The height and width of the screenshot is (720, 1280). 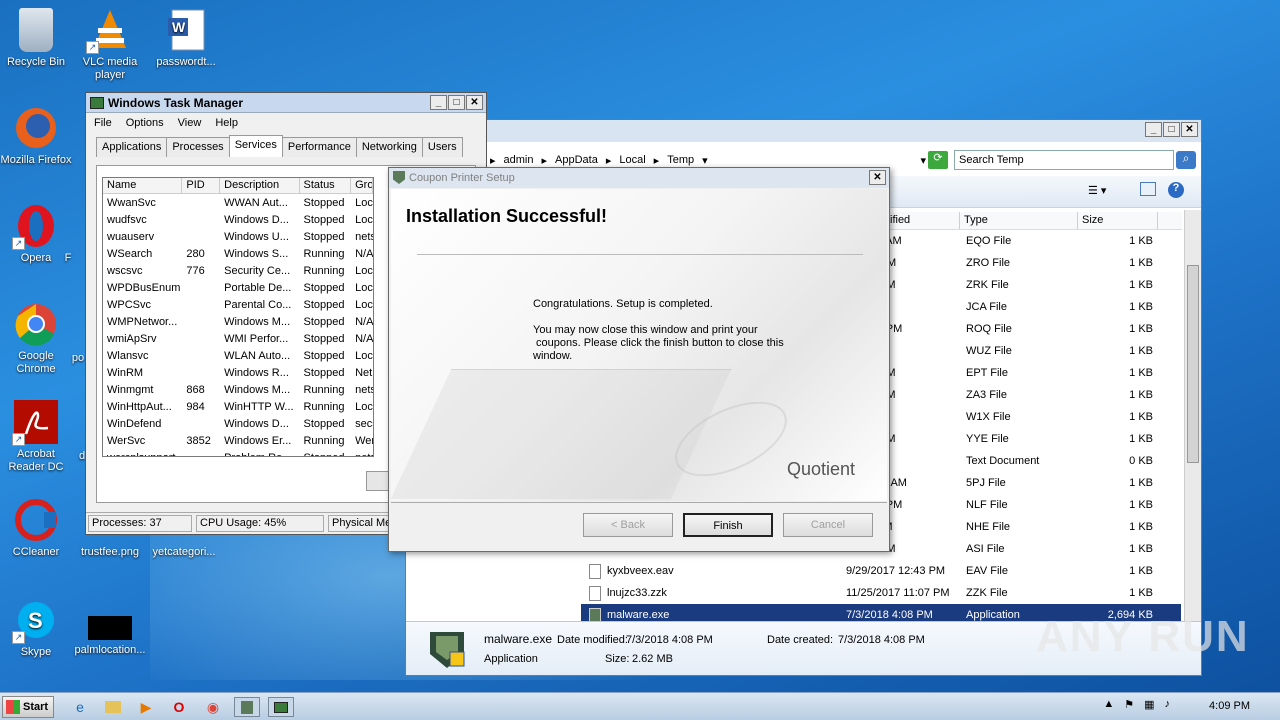 I want to click on internet-explorer-icon: e, so click(x=80, y=707).